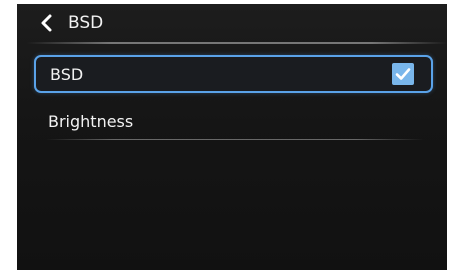 The height and width of the screenshot is (271, 465). Describe the element at coordinates (67, 74) in the screenshot. I see `menu-item-label: BSD` at that location.